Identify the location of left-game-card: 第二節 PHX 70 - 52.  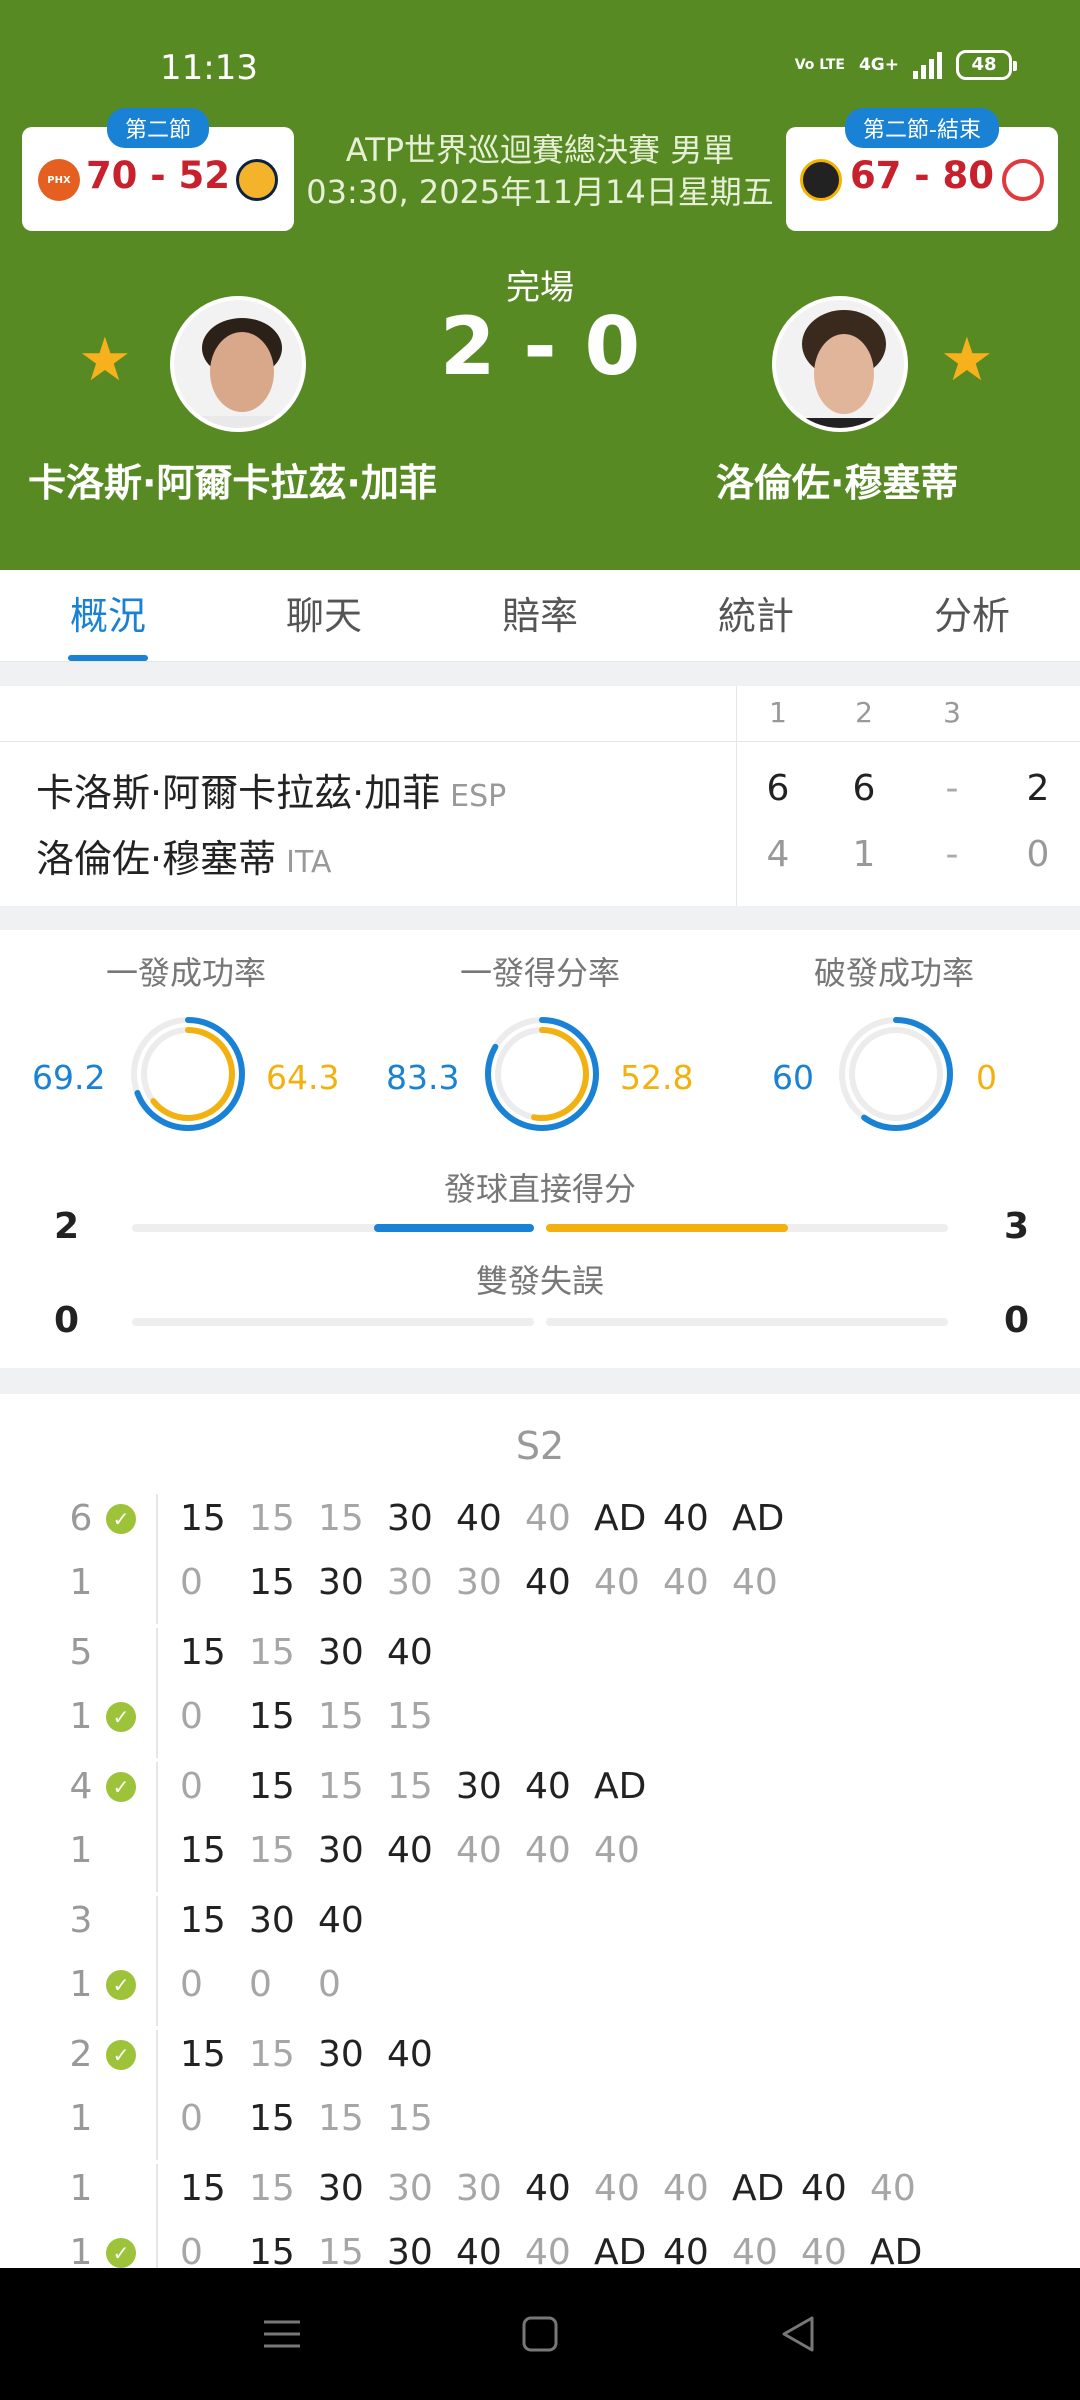
(158, 169).